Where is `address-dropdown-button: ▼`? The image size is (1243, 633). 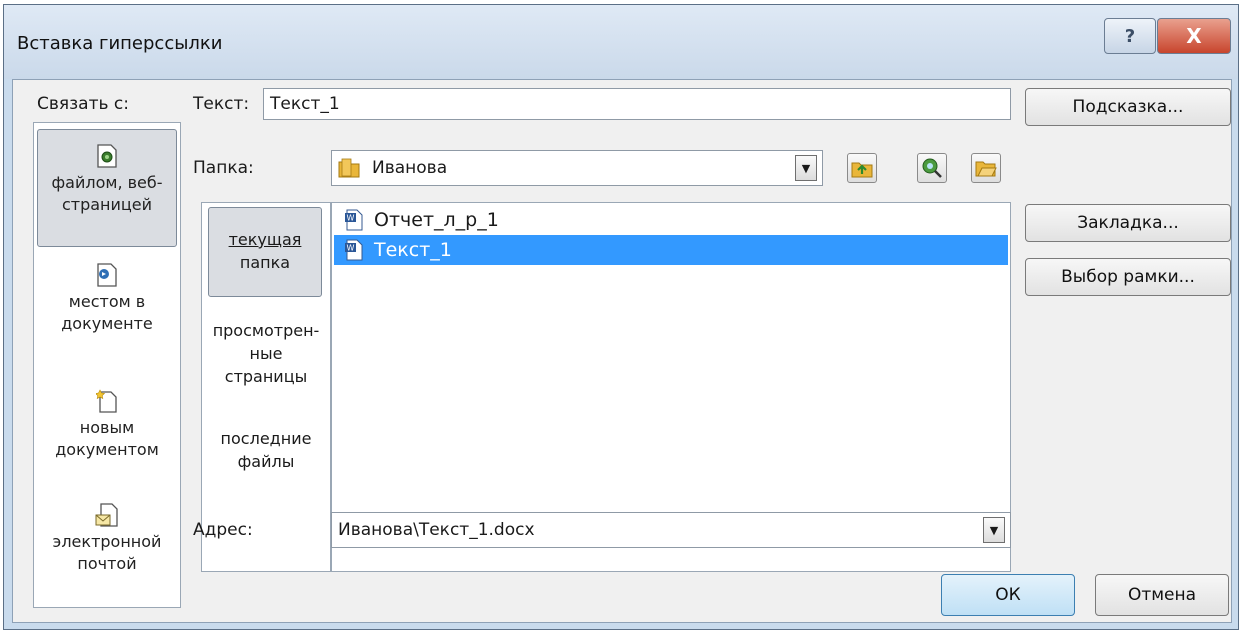
address-dropdown-button: ▼ is located at coordinates (994, 530).